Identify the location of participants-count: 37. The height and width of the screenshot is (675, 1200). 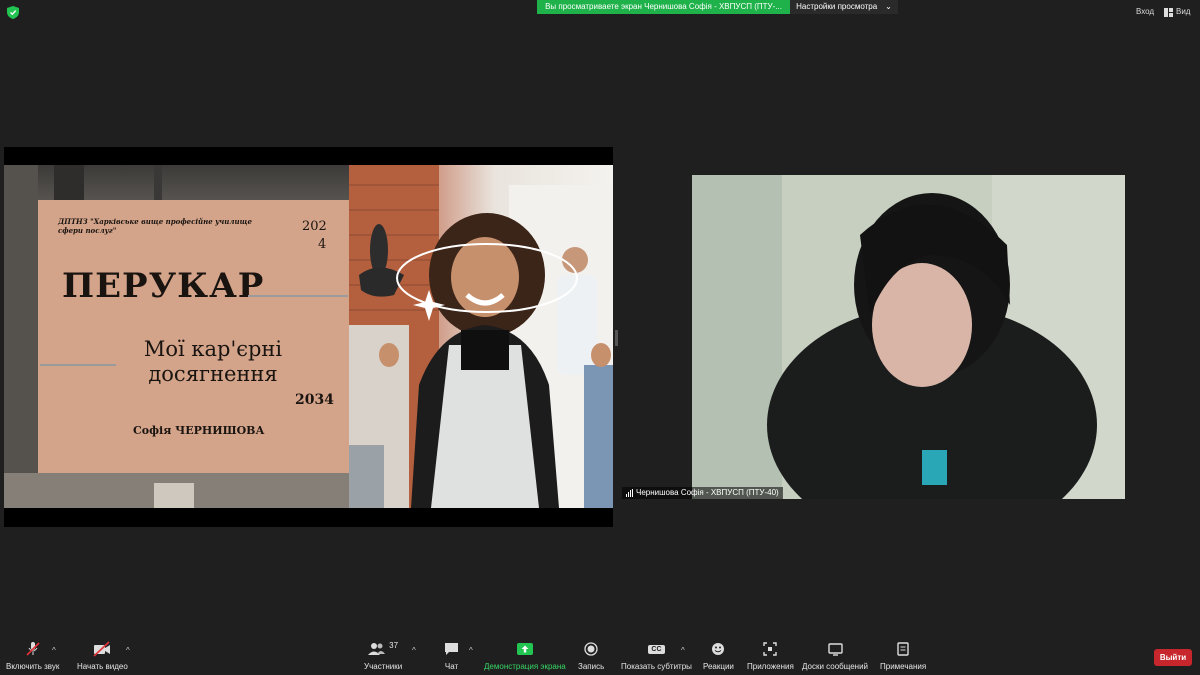
(394, 645).